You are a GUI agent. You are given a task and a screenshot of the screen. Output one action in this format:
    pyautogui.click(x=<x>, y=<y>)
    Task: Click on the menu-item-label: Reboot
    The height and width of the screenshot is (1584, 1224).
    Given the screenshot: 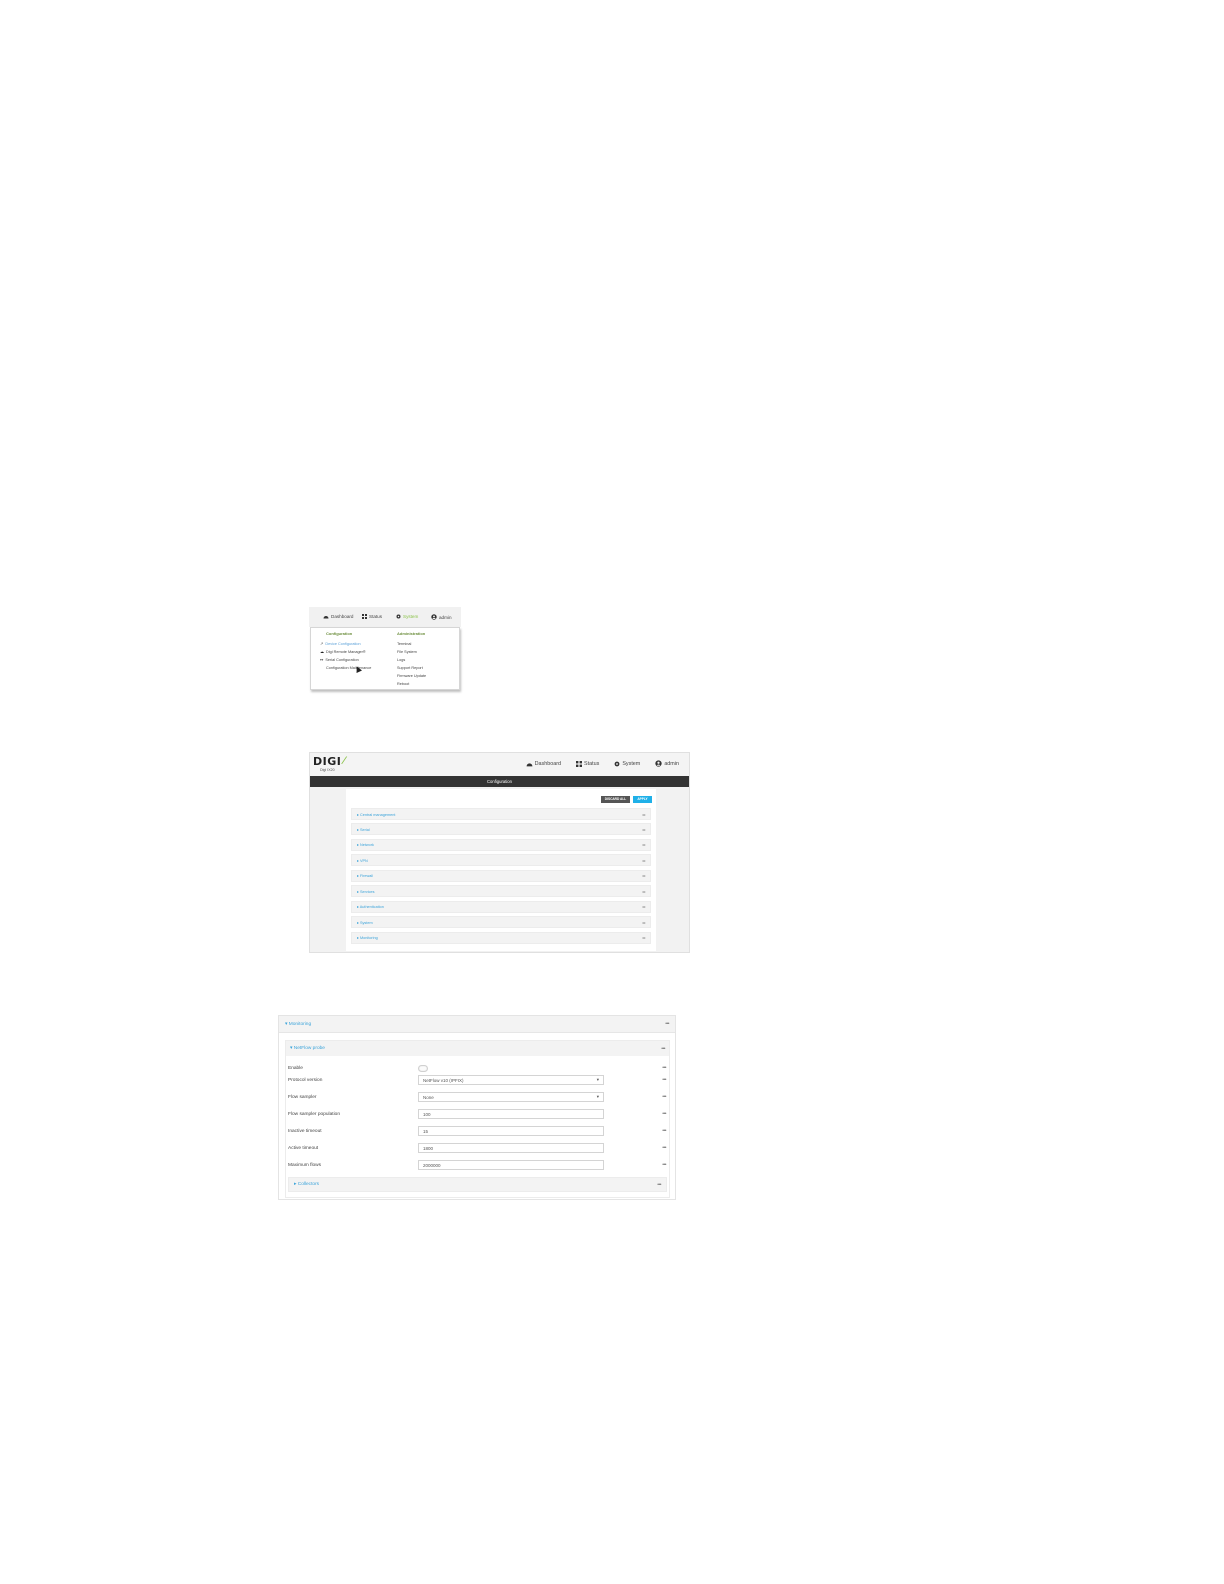 What is the action you would take?
    pyautogui.click(x=403, y=684)
    